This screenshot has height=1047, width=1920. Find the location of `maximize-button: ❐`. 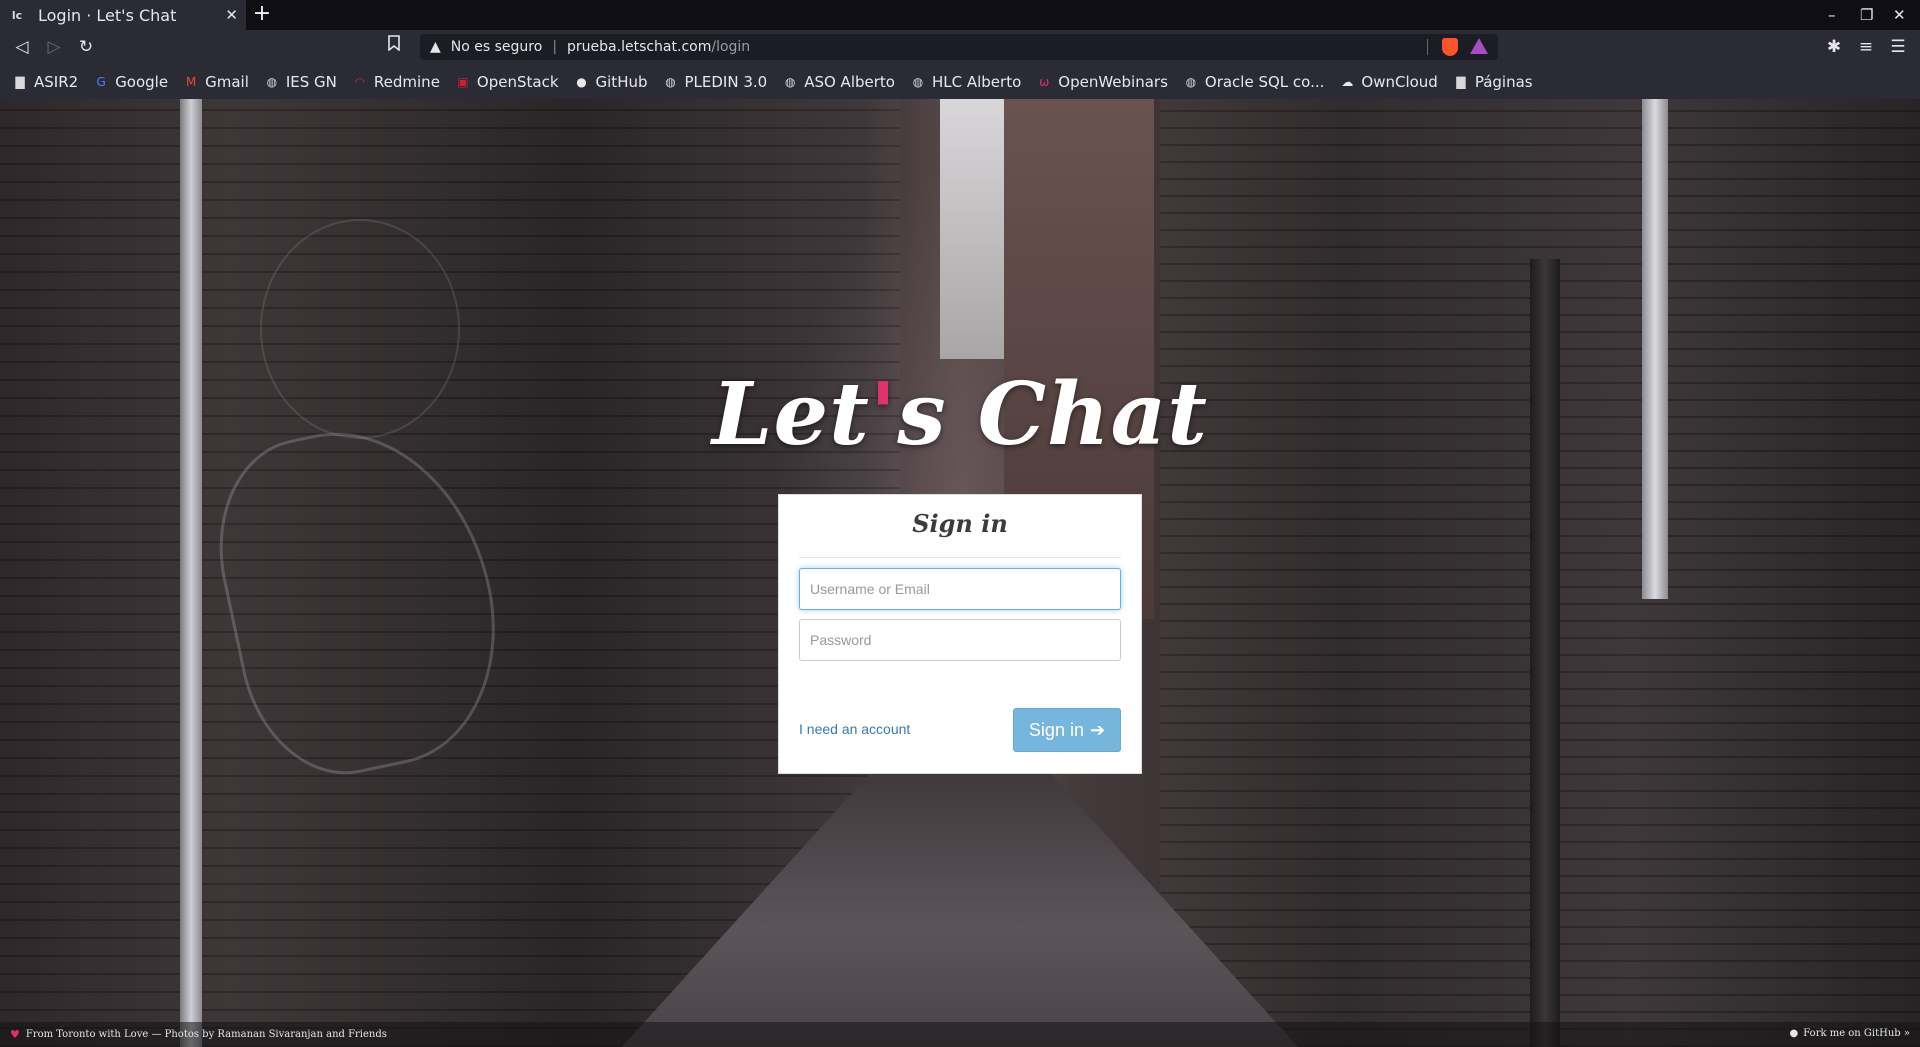

maximize-button: ❐ is located at coordinates (1866, 15).